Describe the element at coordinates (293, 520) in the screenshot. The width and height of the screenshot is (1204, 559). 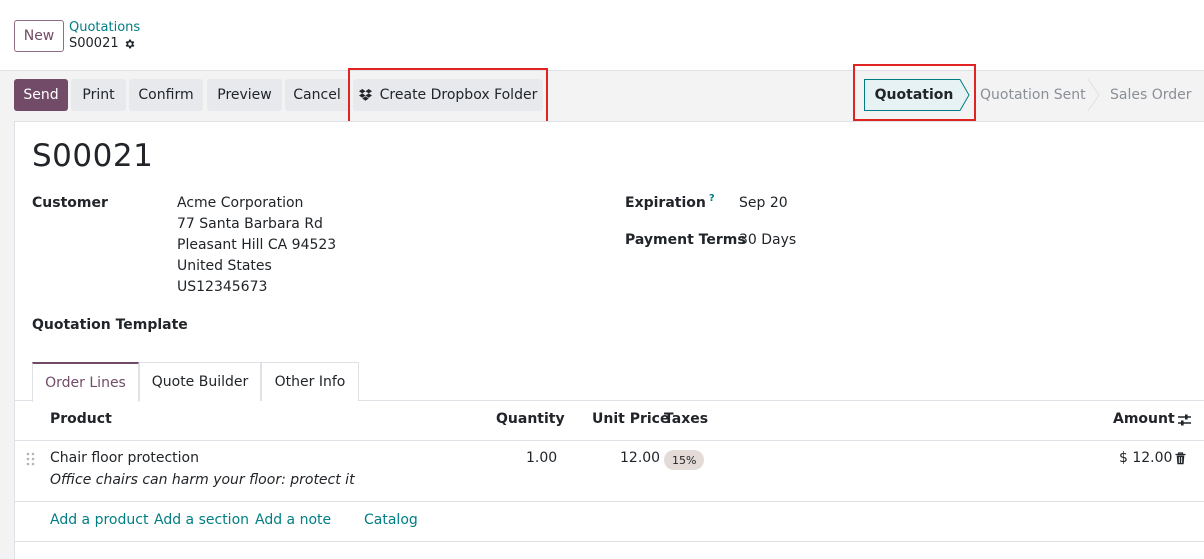
I see `add-note-link: Add a note` at that location.